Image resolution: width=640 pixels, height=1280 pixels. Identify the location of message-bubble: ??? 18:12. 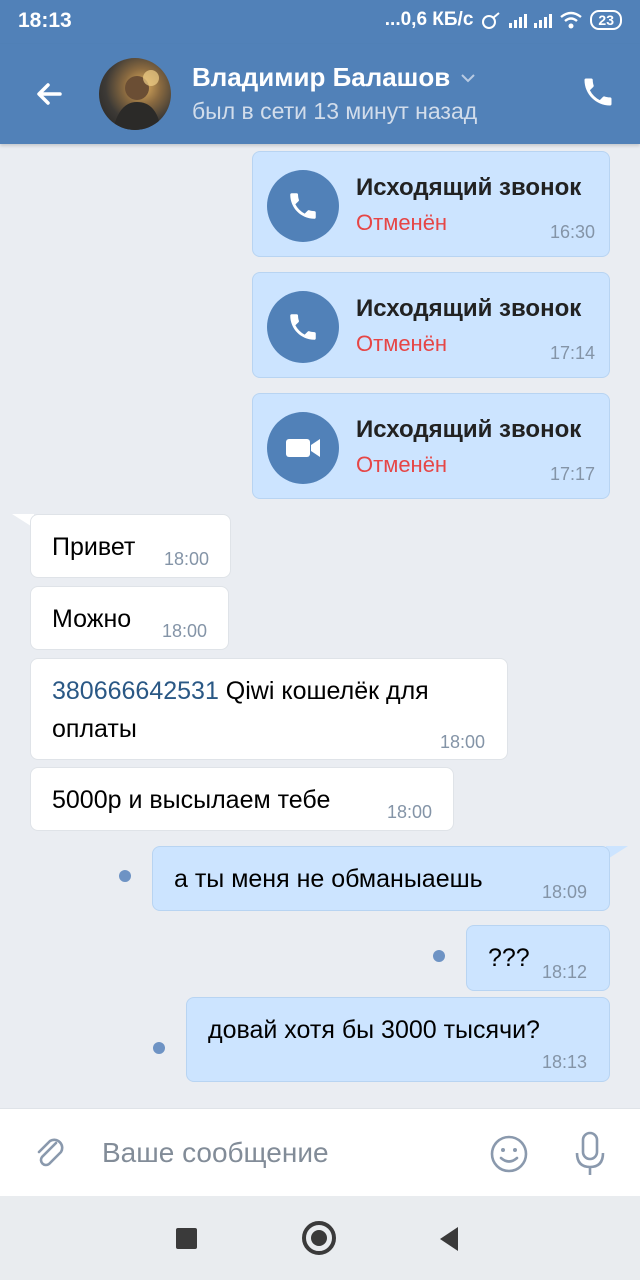
(538, 958).